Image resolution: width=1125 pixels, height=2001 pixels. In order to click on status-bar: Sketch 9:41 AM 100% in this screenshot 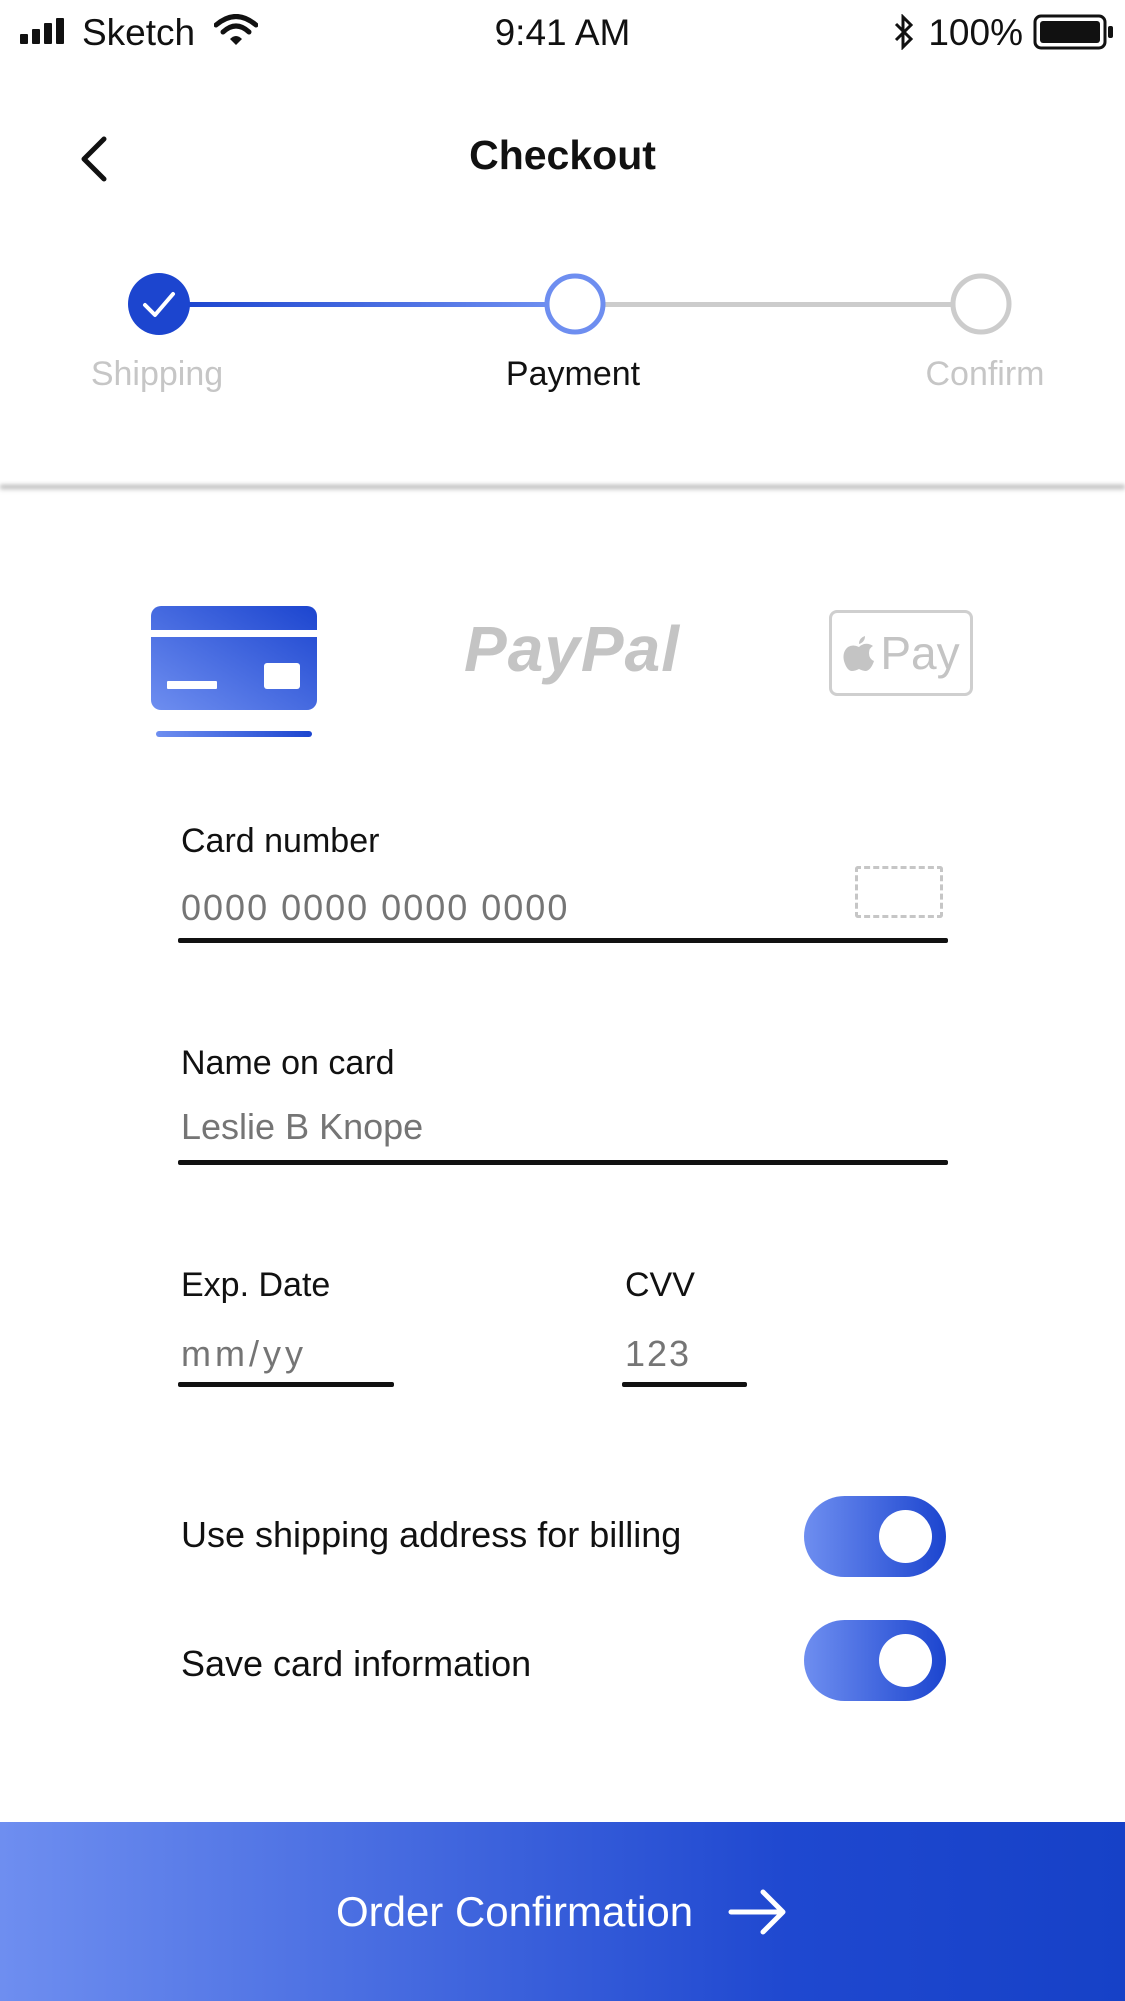, I will do `click(562, 35)`.